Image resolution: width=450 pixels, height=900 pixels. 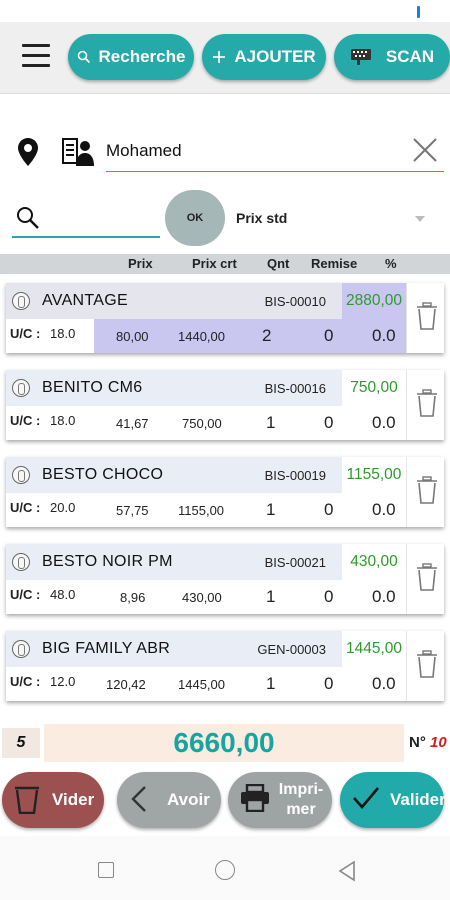 I want to click on product-code: BIS-00010, so click(x=295, y=301).